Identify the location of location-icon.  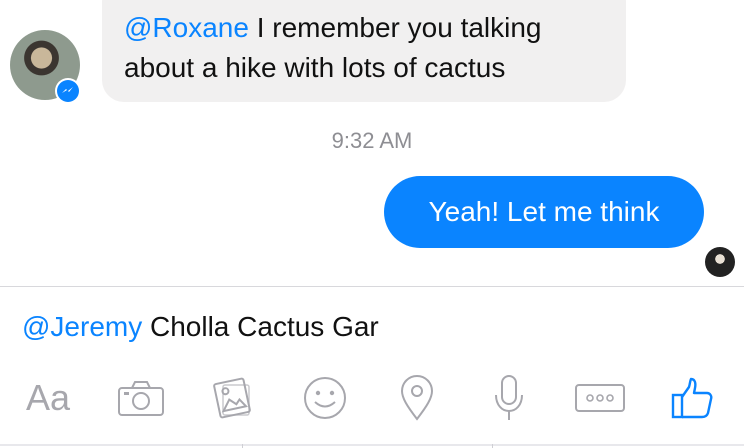
(417, 398).